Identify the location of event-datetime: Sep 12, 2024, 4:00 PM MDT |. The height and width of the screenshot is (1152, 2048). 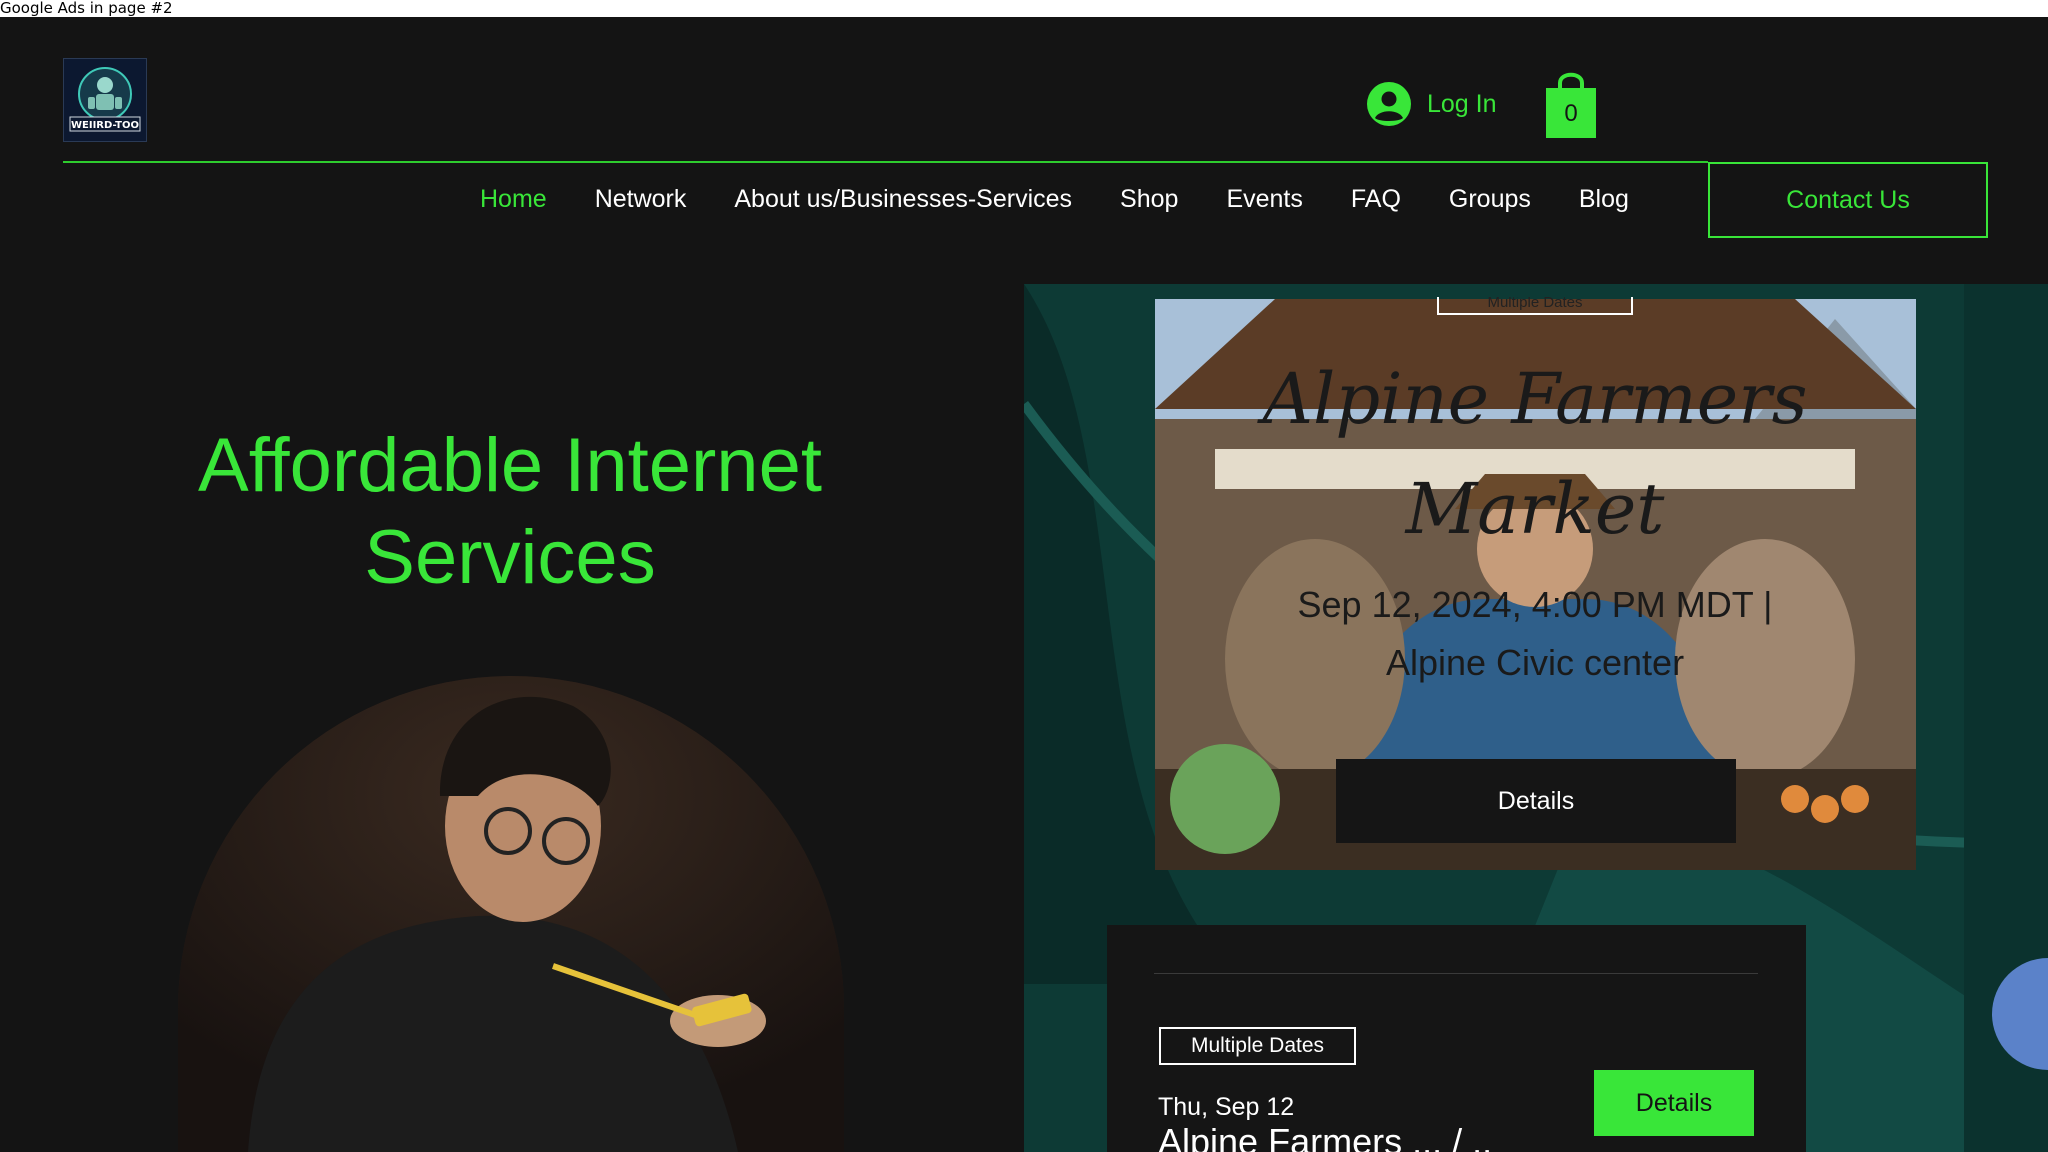
(1535, 604).